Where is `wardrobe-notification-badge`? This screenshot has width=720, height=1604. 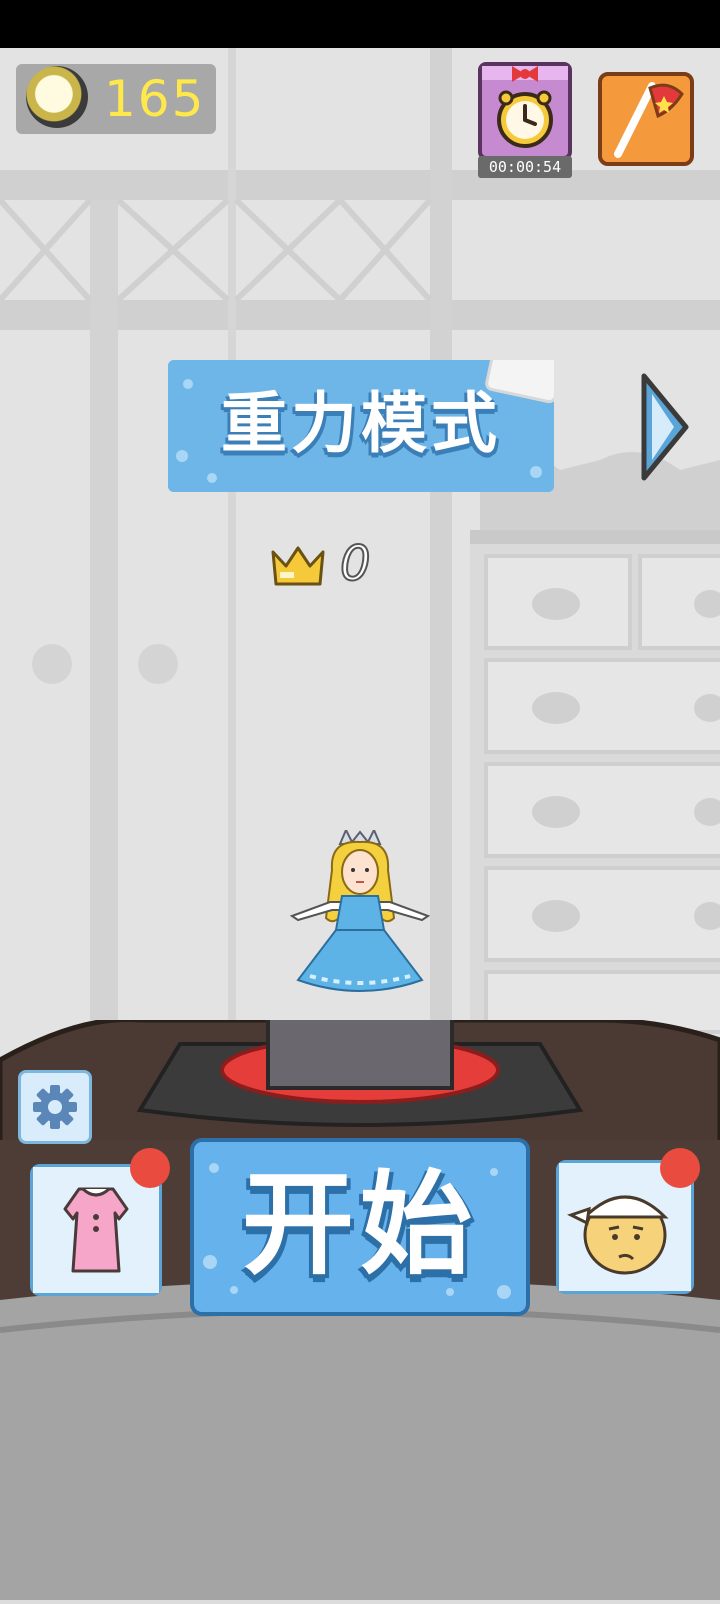 wardrobe-notification-badge is located at coordinates (150, 1168).